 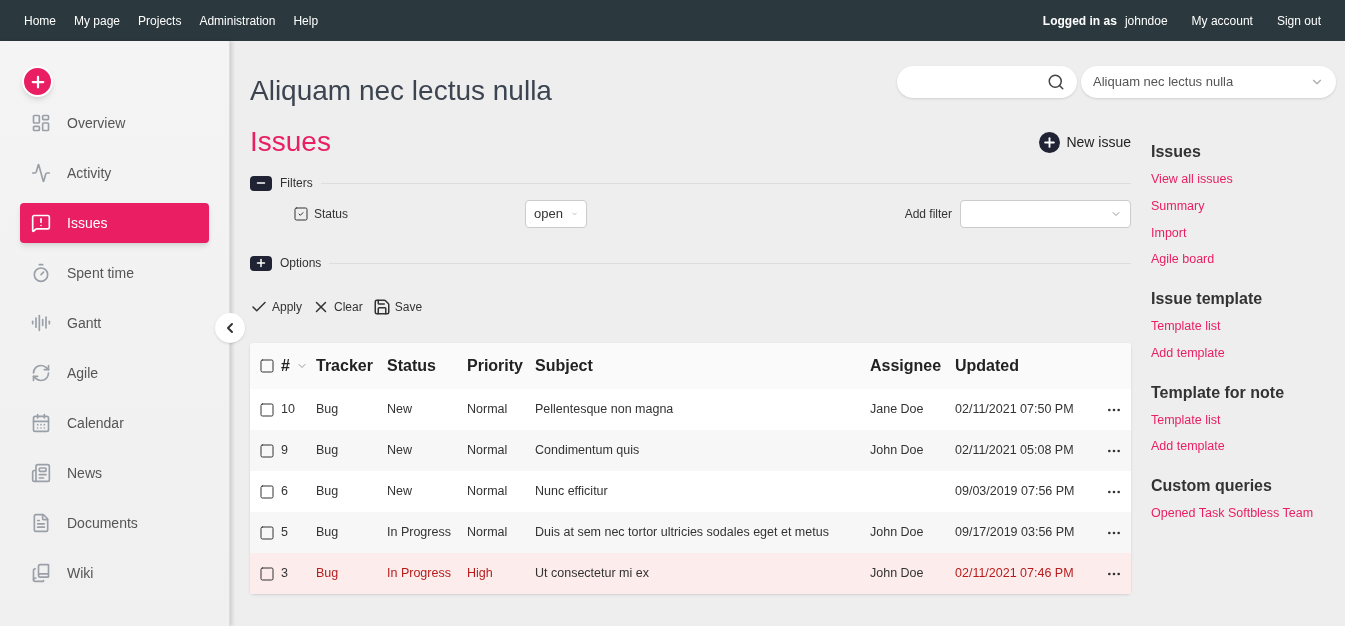 What do you see at coordinates (1243, 259) in the screenshot?
I see `sidebar-link: Agile board` at bounding box center [1243, 259].